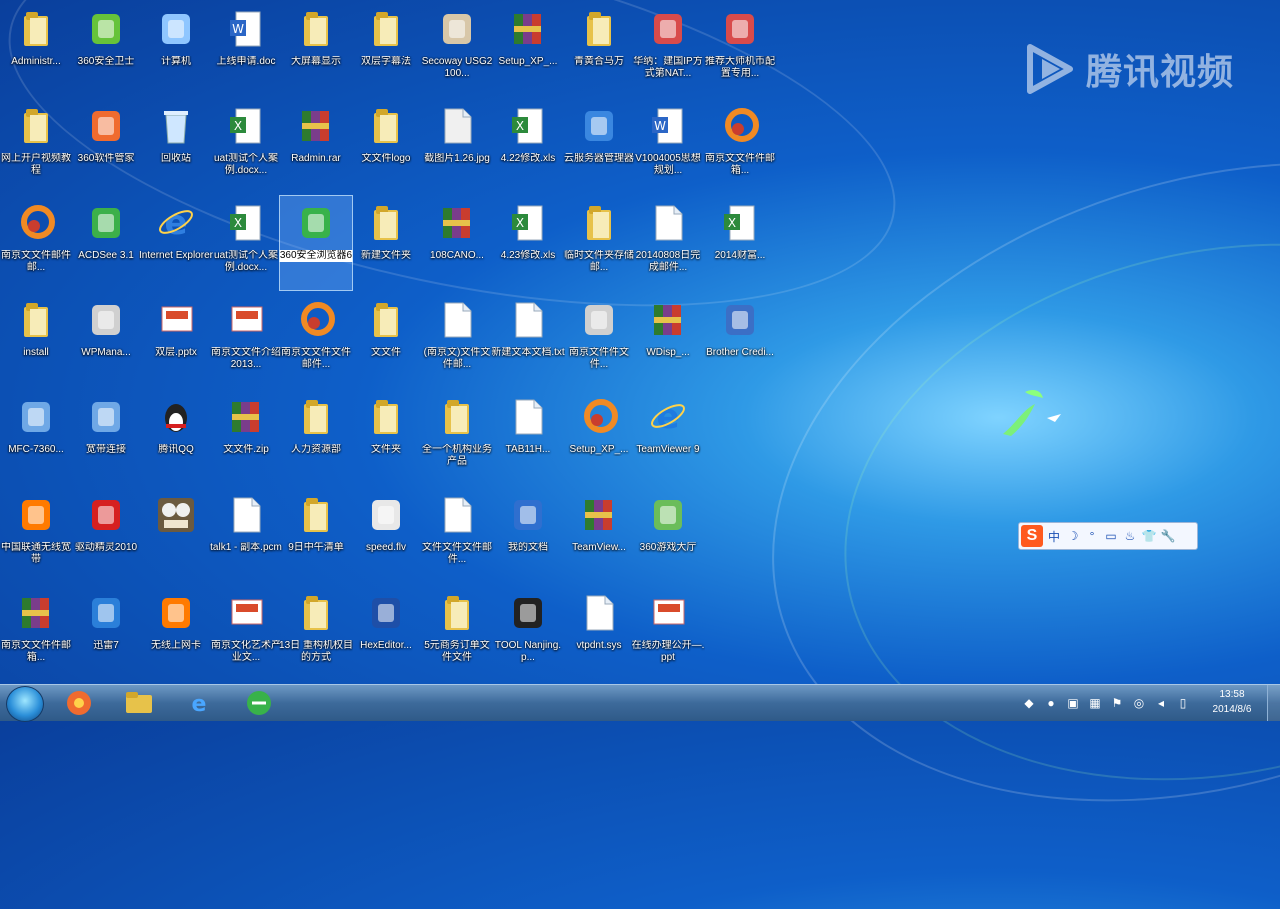 The image size is (1280, 909). I want to click on desktop-icon: 云服务器管理器, so click(599, 146).